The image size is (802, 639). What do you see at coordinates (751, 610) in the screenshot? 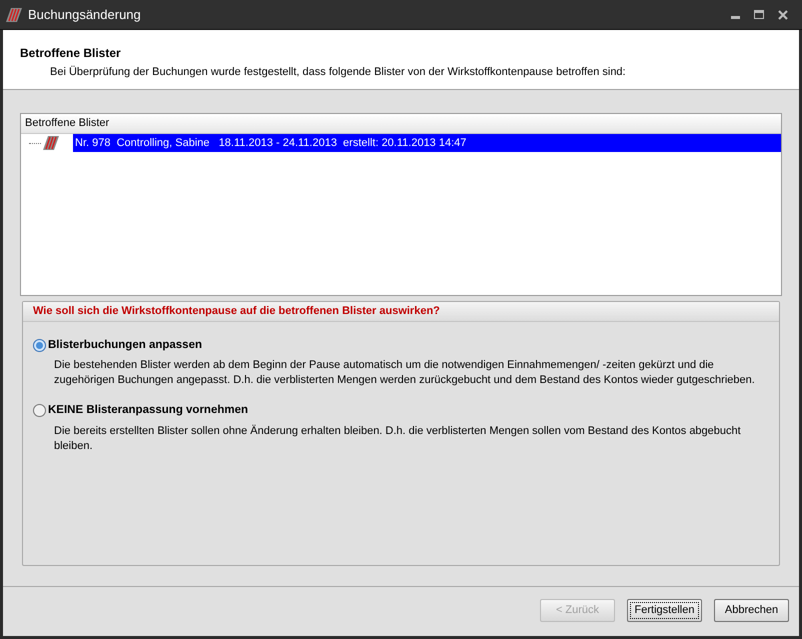
I see `dialog-button: Abbrechen` at bounding box center [751, 610].